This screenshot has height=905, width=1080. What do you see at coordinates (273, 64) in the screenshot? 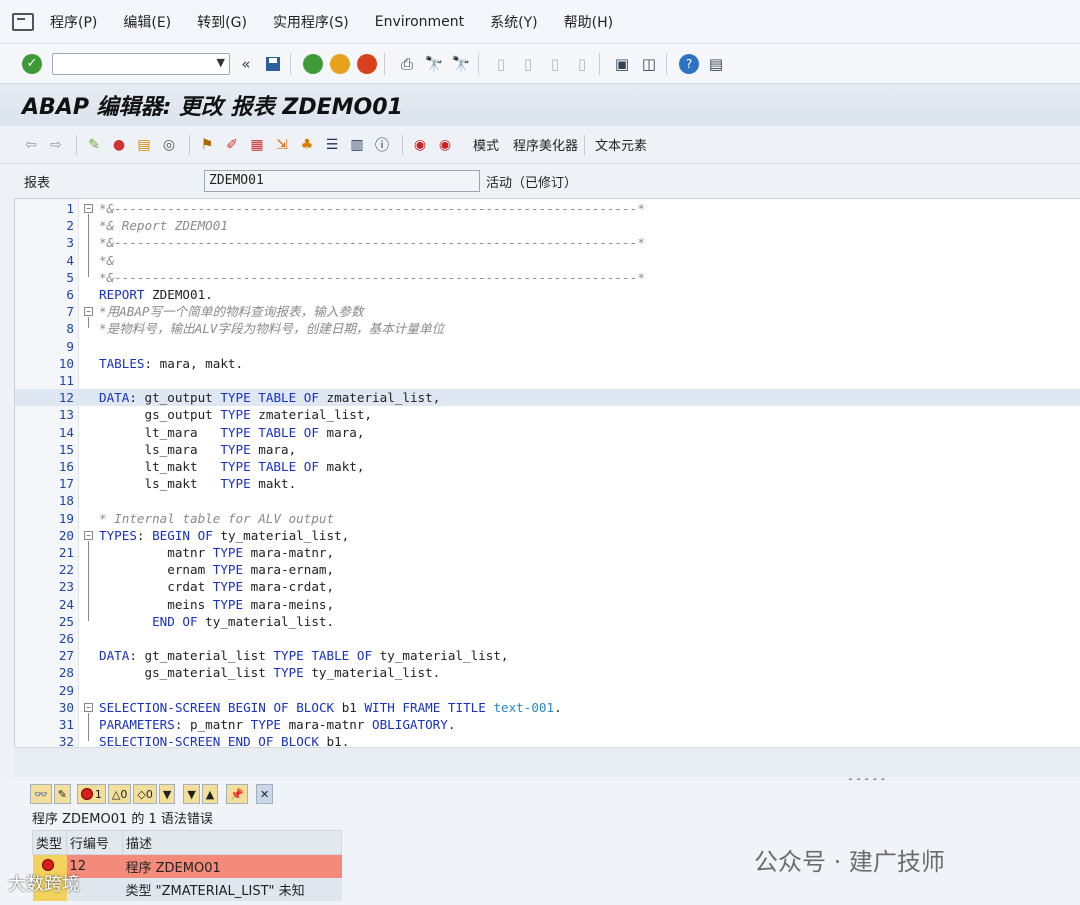
I see `save-icon` at bounding box center [273, 64].